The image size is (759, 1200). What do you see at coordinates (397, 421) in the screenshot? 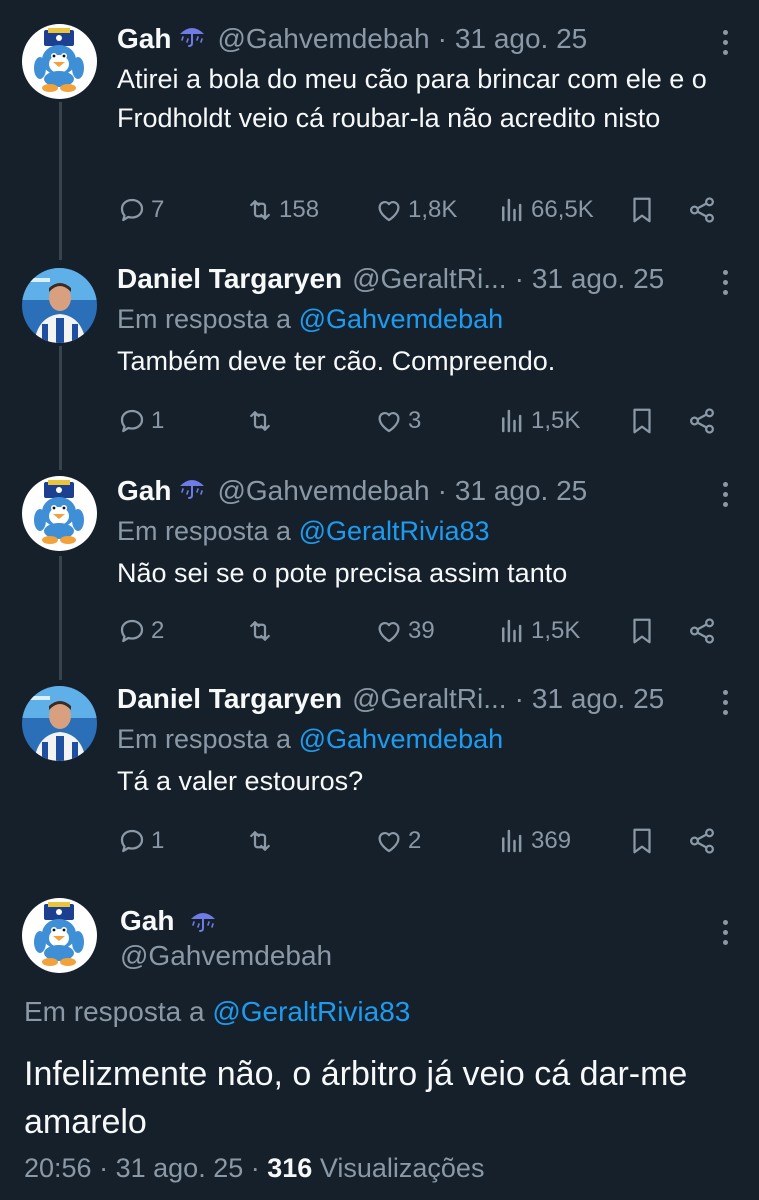
I see `like-button: 3` at bounding box center [397, 421].